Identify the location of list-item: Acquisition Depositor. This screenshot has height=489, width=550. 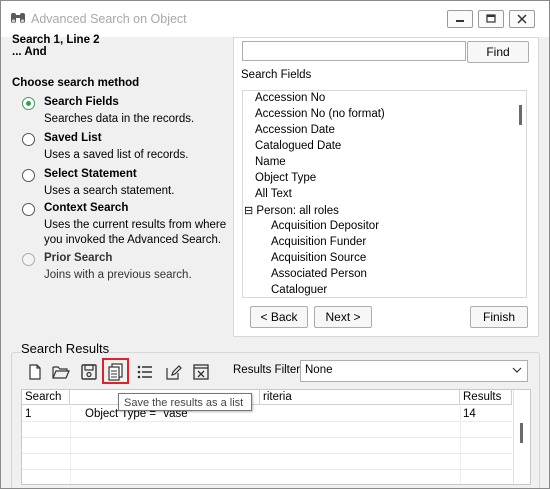
(325, 226).